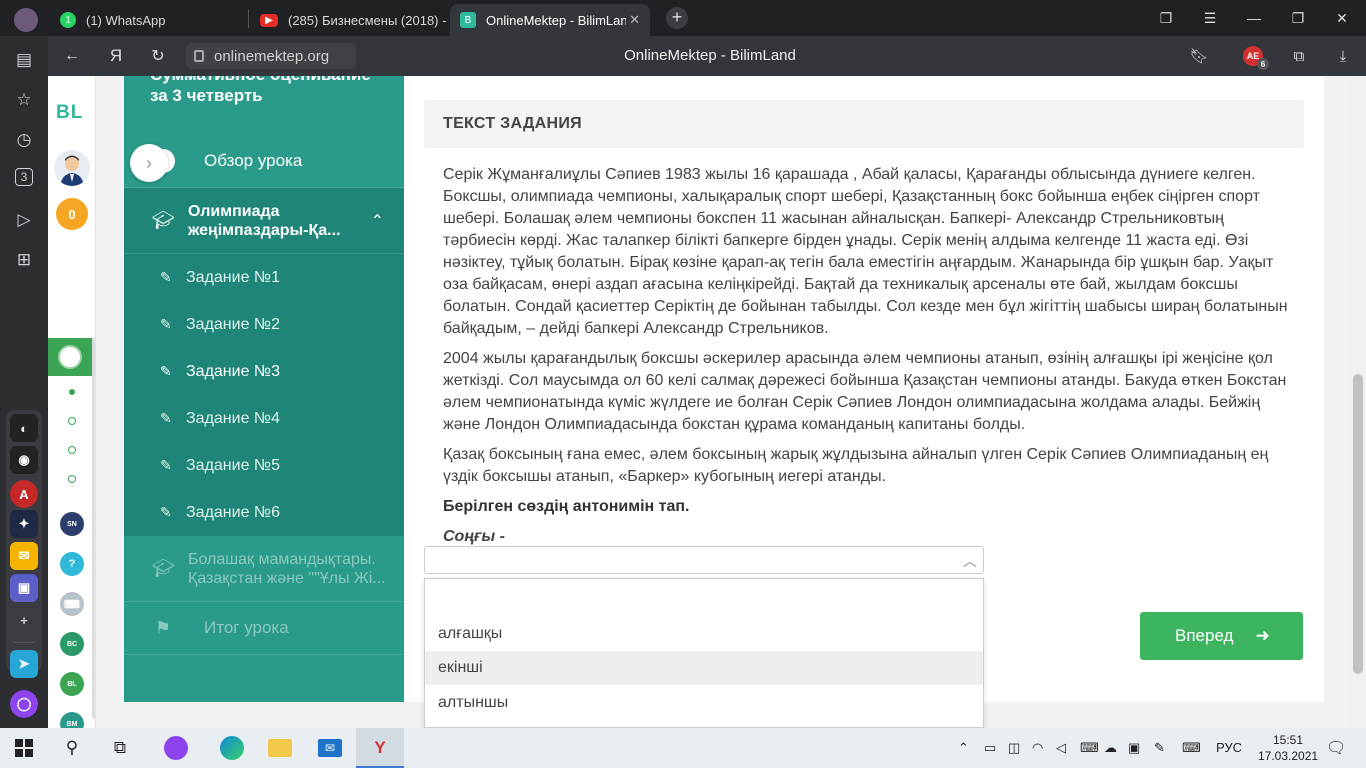 This screenshot has width=1366, height=768. What do you see at coordinates (264, 371) in the screenshot?
I see `task-item-3: ✎ Задание №3` at bounding box center [264, 371].